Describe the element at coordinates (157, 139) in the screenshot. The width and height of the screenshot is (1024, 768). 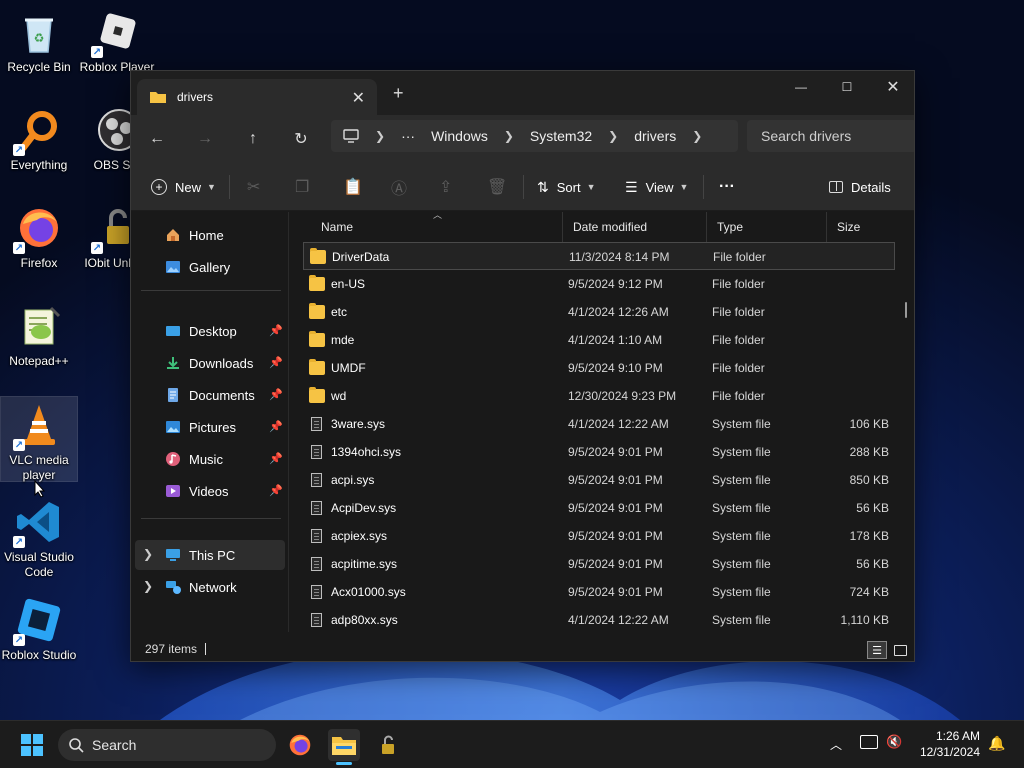
I see `back-button: ←` at that location.